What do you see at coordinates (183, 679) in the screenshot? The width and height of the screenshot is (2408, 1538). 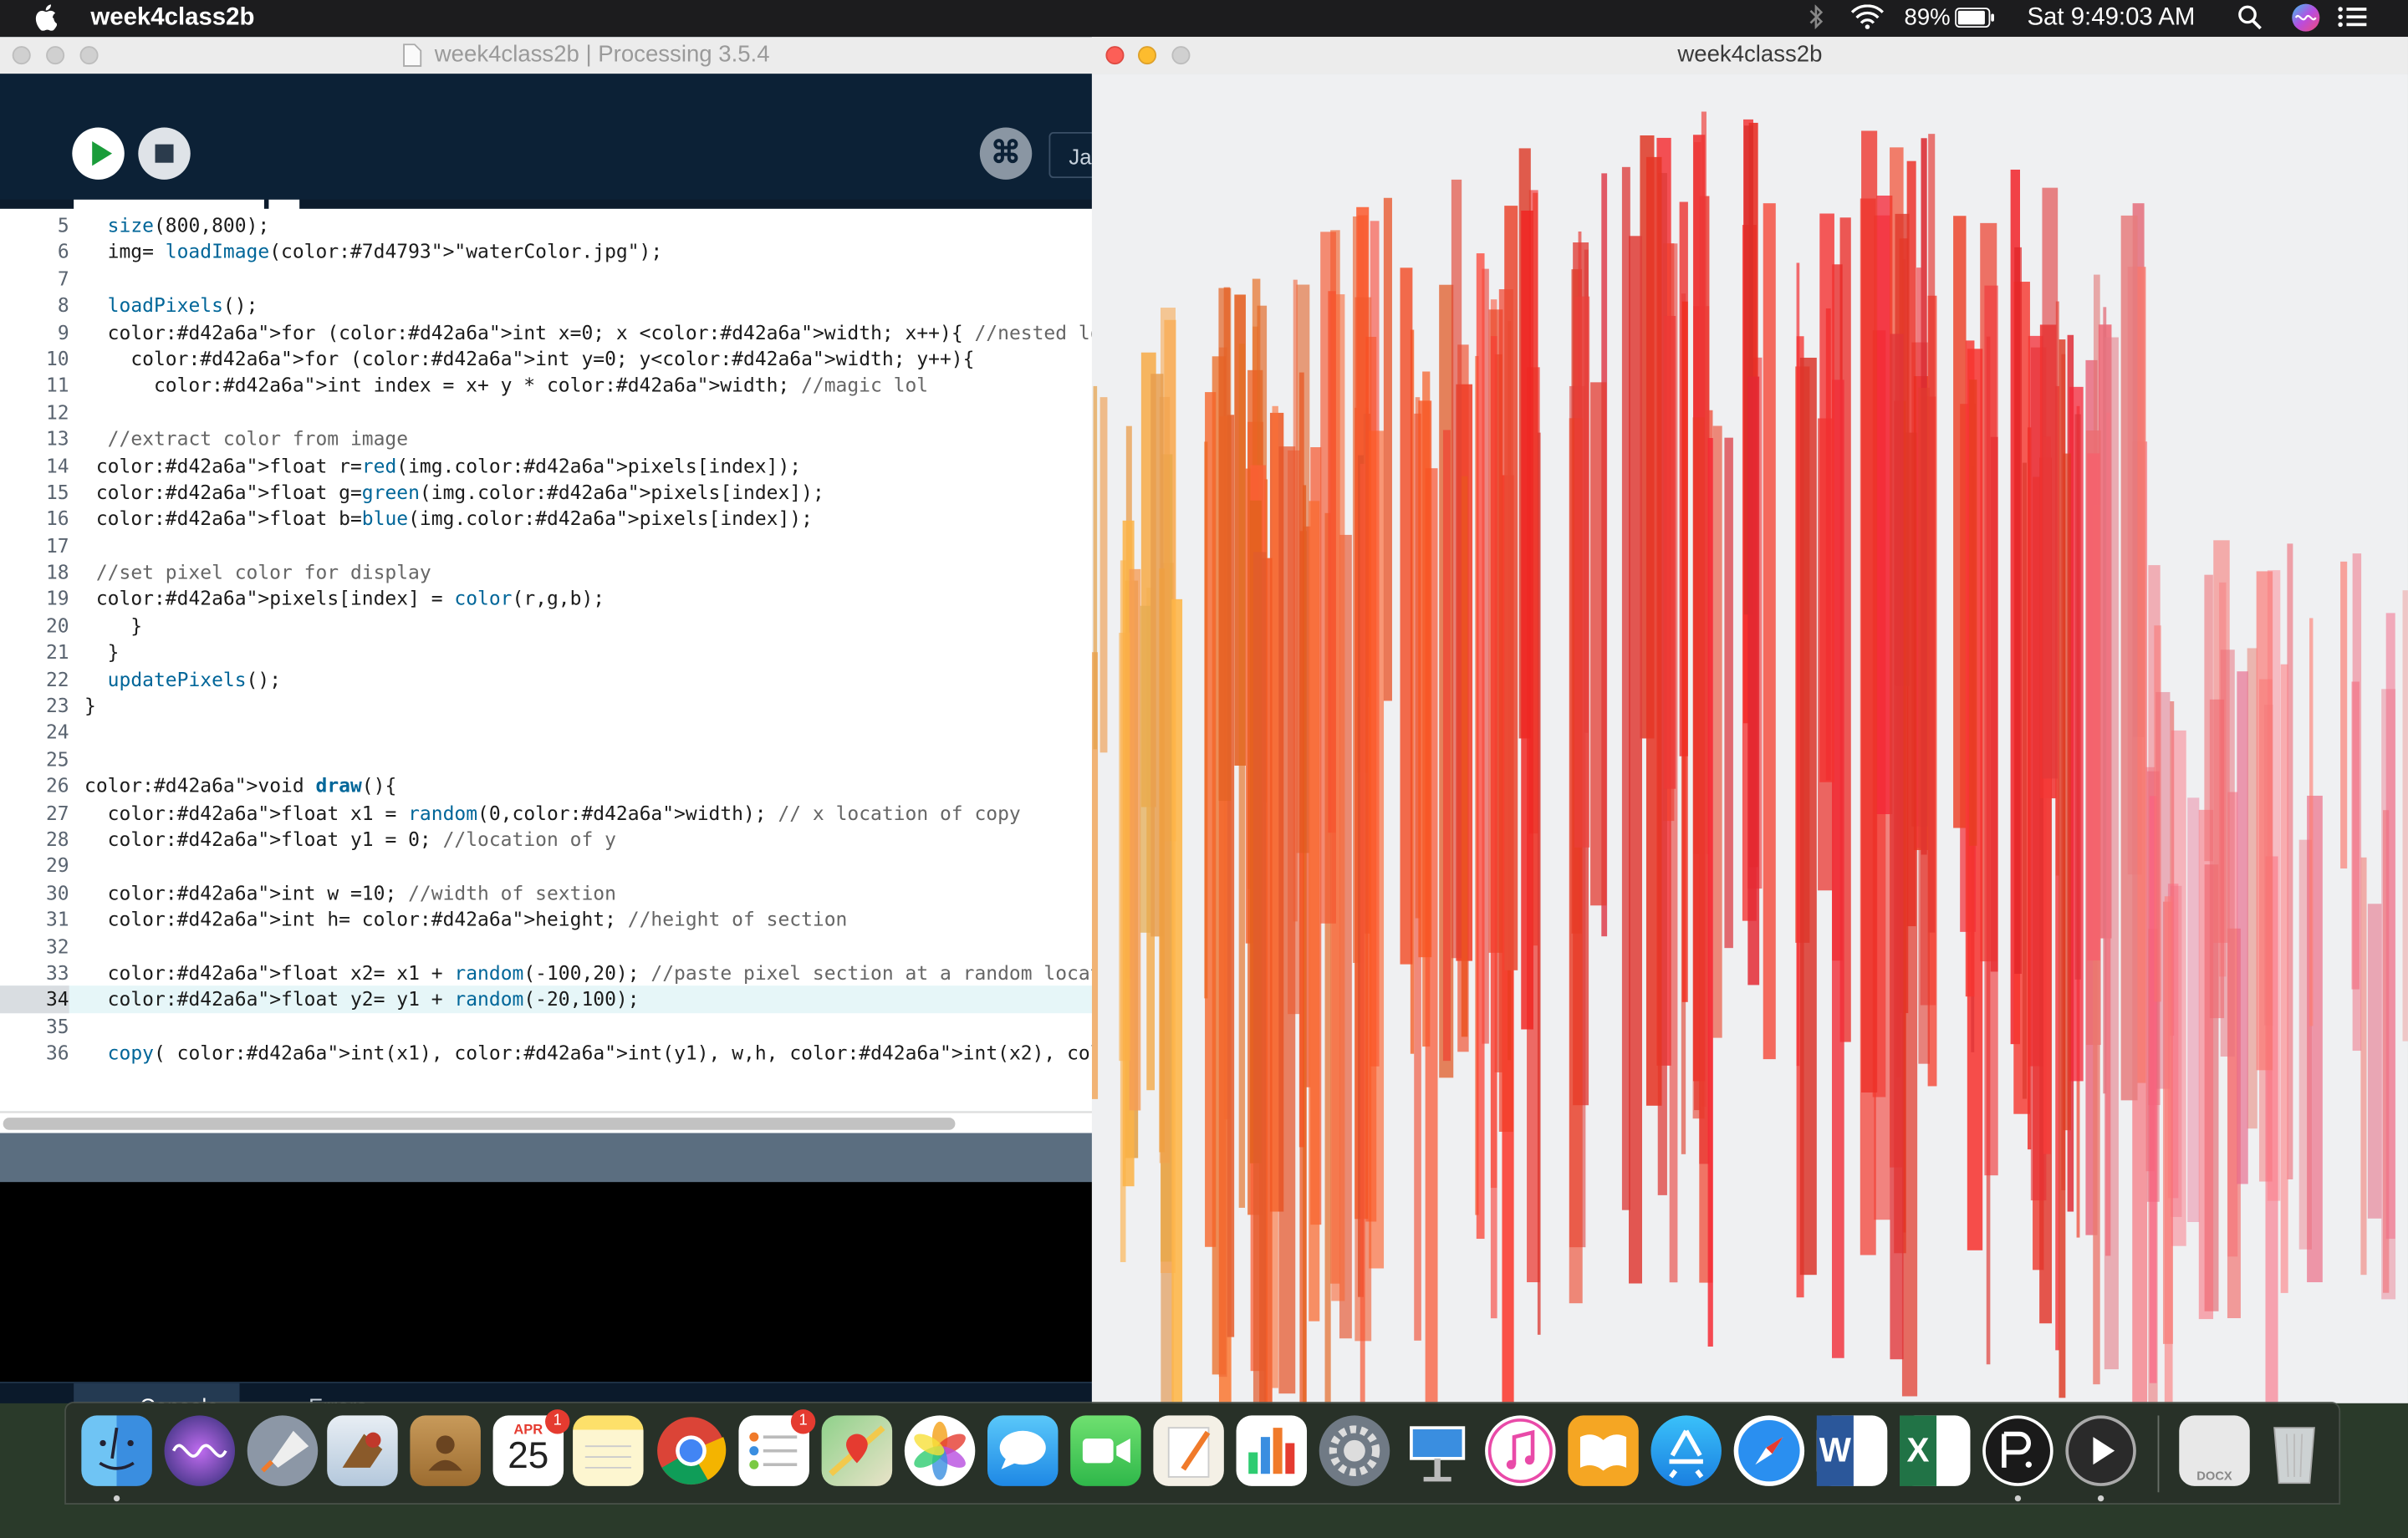 I see `code-text: updatePixels();` at bounding box center [183, 679].